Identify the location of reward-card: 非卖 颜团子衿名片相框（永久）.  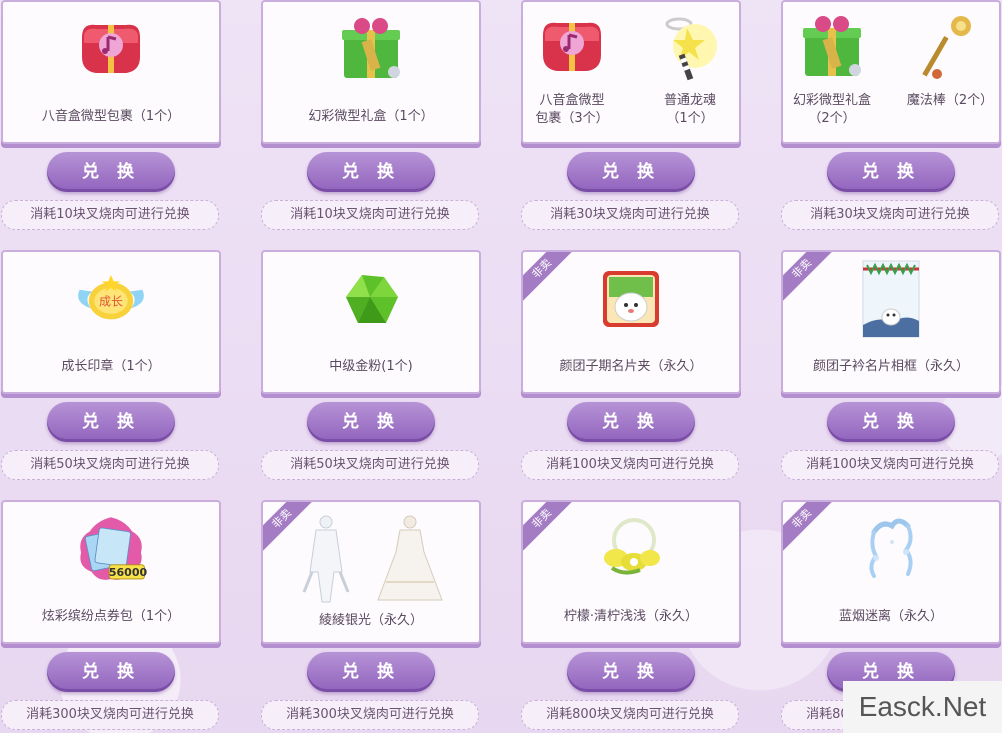
(891, 322).